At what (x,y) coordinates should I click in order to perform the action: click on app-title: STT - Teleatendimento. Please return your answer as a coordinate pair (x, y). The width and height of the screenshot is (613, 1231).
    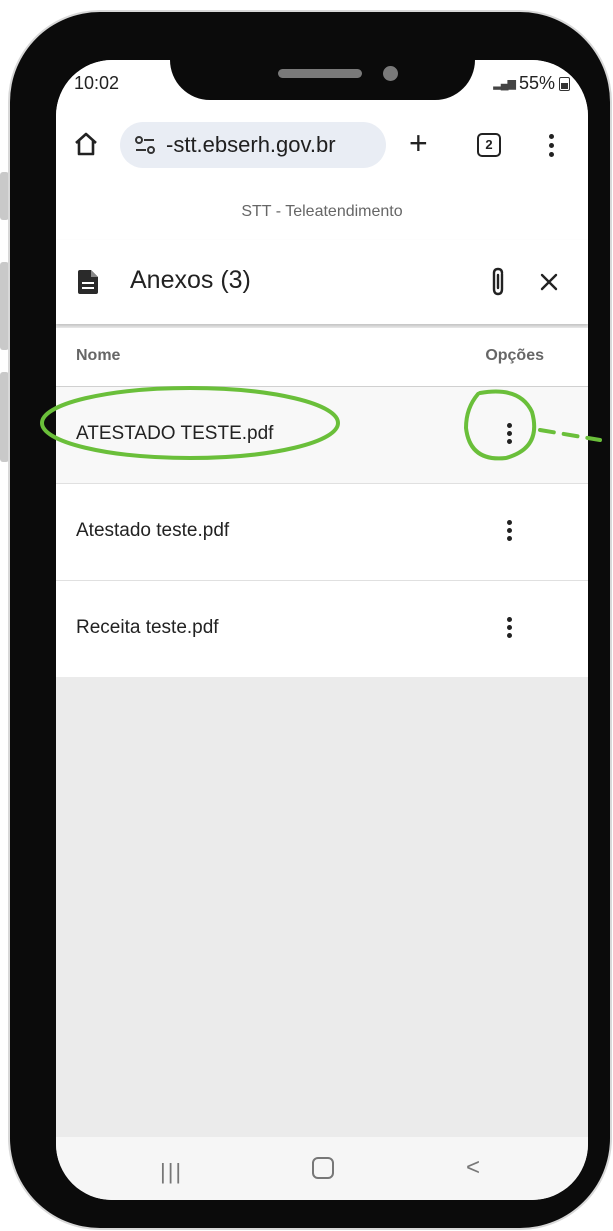
    Looking at the image, I should click on (322, 213).